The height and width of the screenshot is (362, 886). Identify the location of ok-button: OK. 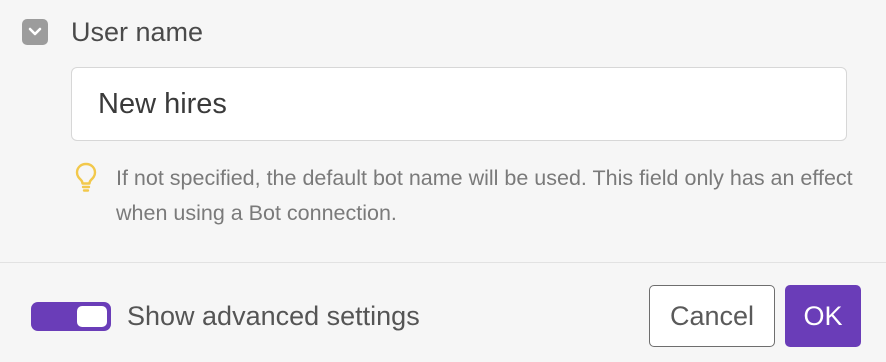
(823, 316).